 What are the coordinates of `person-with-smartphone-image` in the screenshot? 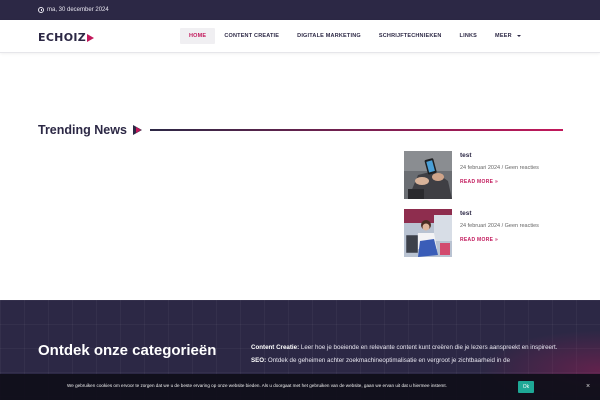 It's located at (428, 175).